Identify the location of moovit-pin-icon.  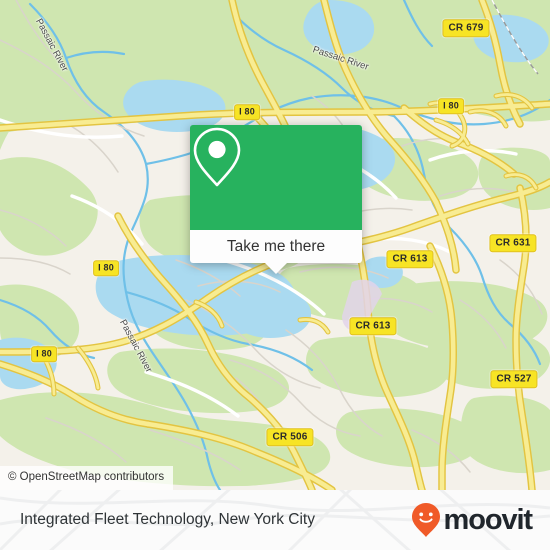
(425, 520).